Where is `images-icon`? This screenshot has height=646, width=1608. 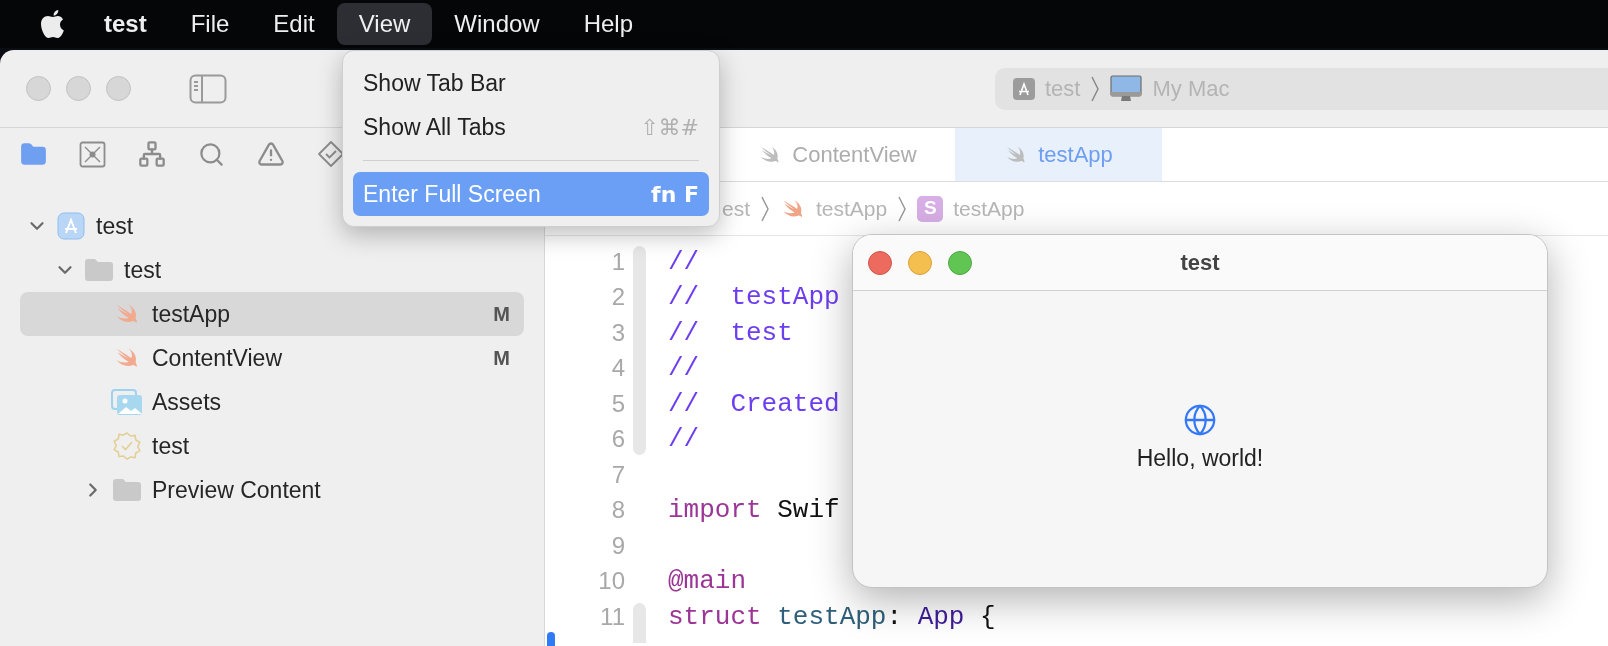 images-icon is located at coordinates (127, 402).